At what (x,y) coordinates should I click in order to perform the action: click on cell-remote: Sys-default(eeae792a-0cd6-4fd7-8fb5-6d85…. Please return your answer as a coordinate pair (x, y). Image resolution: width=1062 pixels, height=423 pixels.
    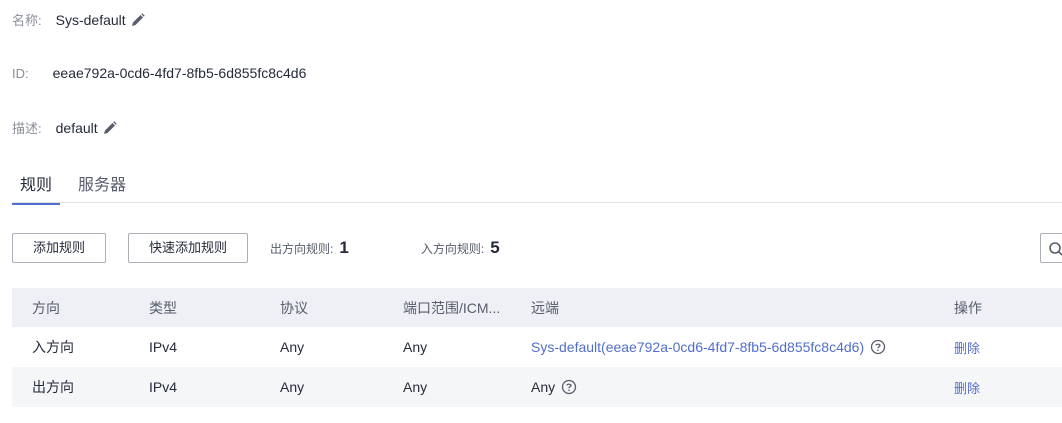
    Looking at the image, I should click on (722, 347).